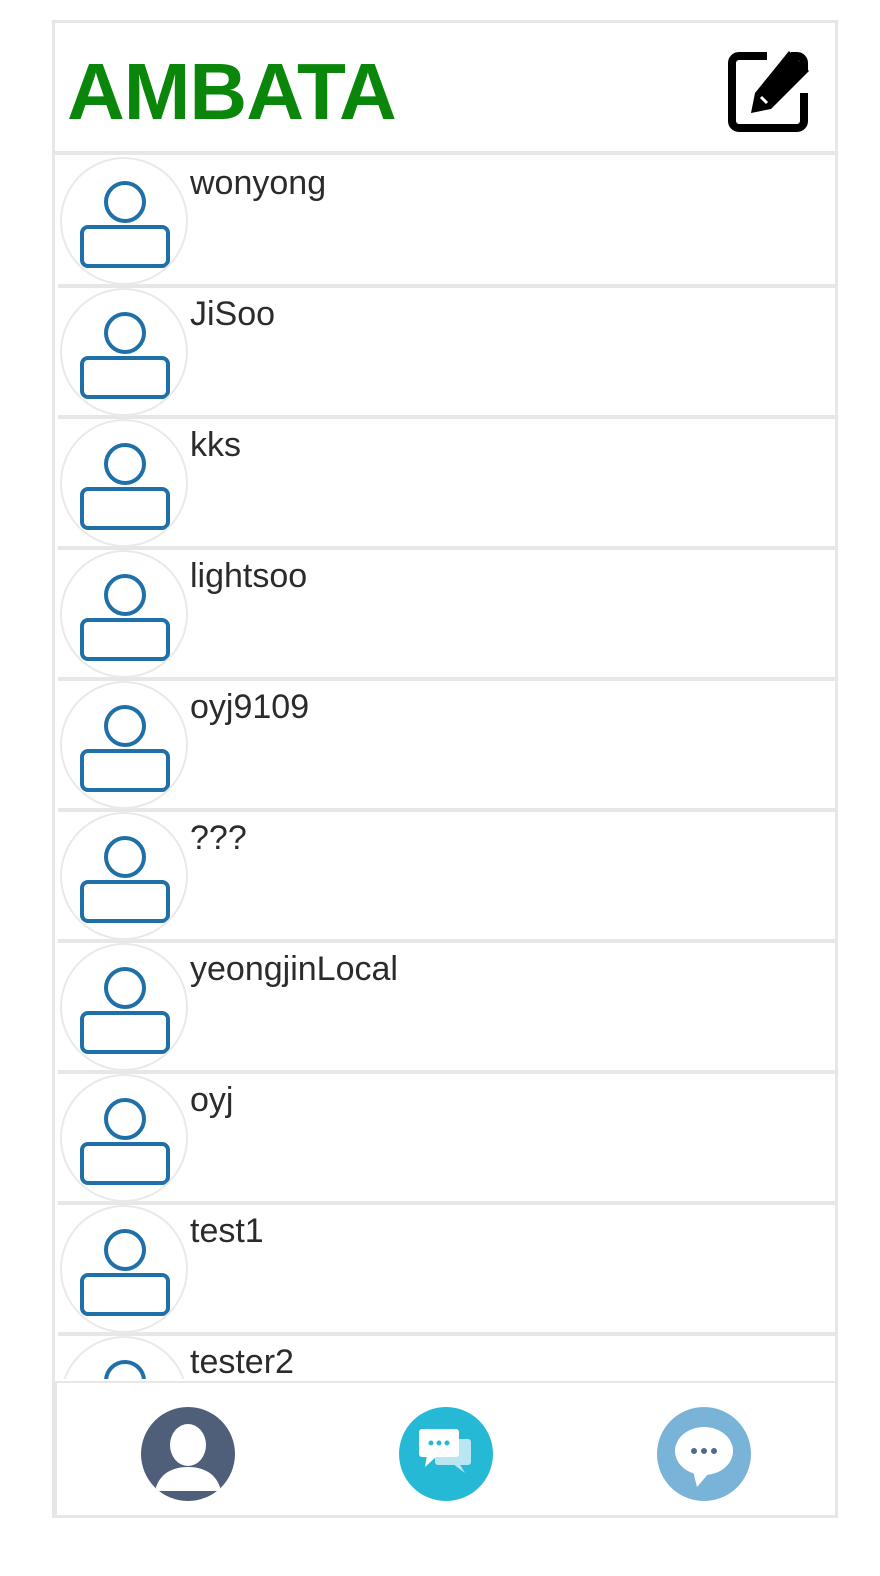 This screenshot has height=1576, width=880. What do you see at coordinates (446, 615) in the screenshot?
I see `friend-row: lightsoo` at bounding box center [446, 615].